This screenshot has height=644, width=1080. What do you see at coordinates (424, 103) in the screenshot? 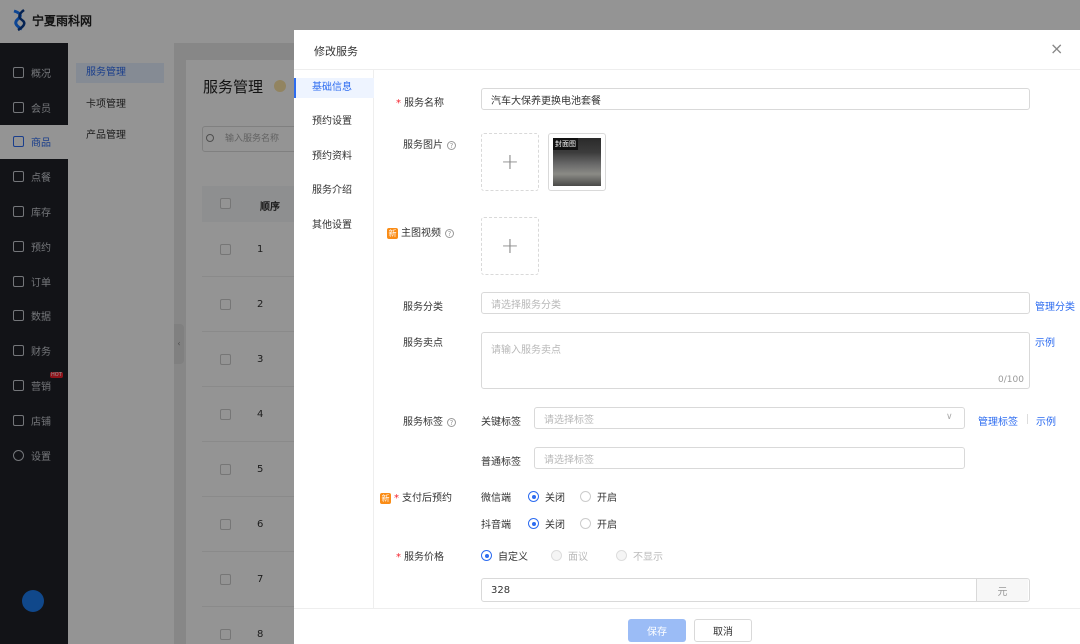
I see `label-text: 服务名称` at bounding box center [424, 103].